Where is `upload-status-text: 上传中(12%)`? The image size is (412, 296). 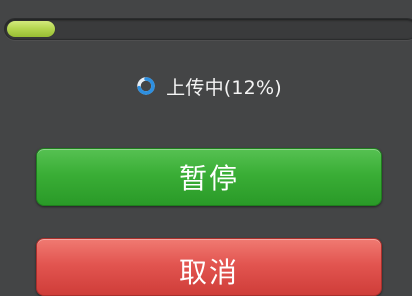 upload-status-text: 上传中(12%) is located at coordinates (224, 87).